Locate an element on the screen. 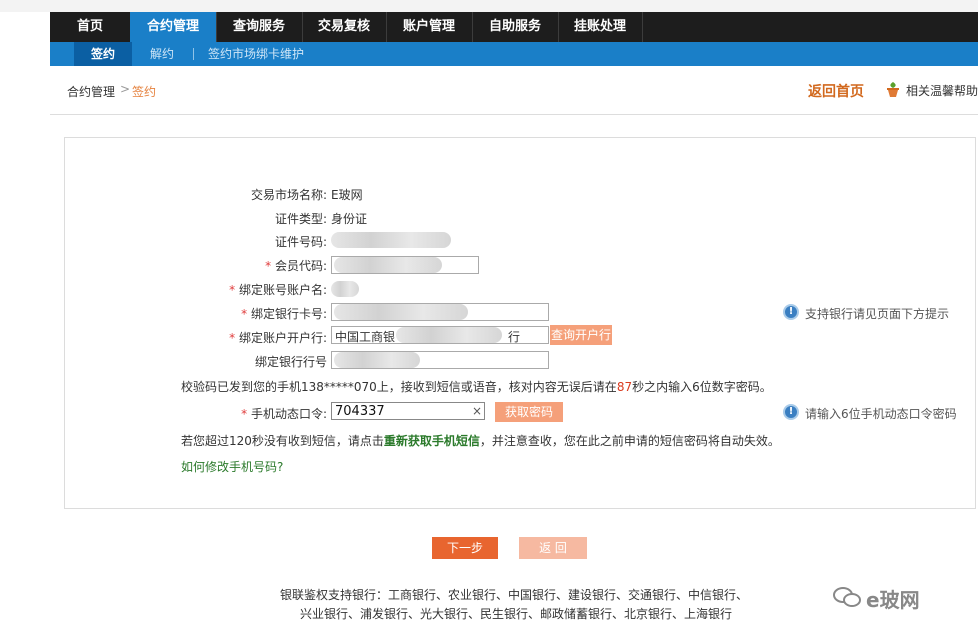 Image resolution: width=978 pixels, height=637 pixels. member-code-label: * 会员代码: is located at coordinates (296, 265).